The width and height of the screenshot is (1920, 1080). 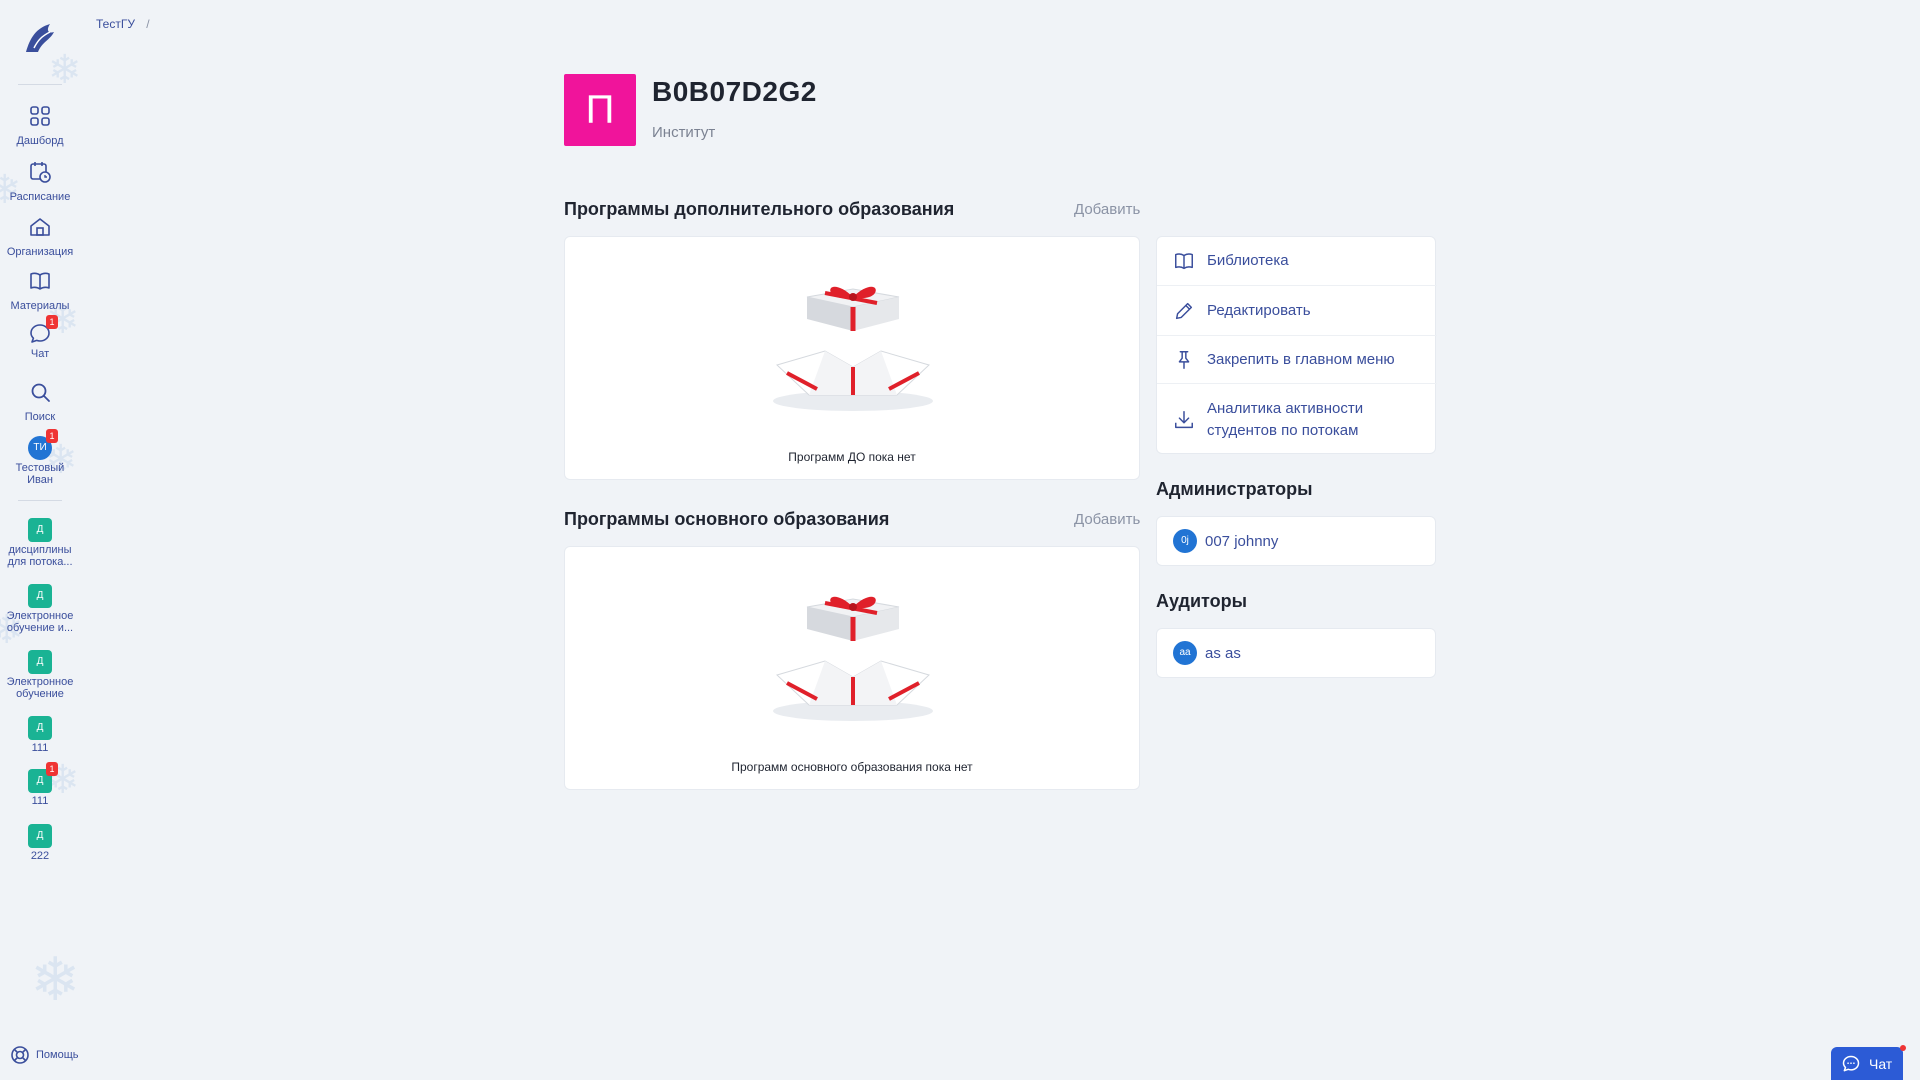 What do you see at coordinates (40, 227) in the screenshot?
I see `home-icon` at bounding box center [40, 227].